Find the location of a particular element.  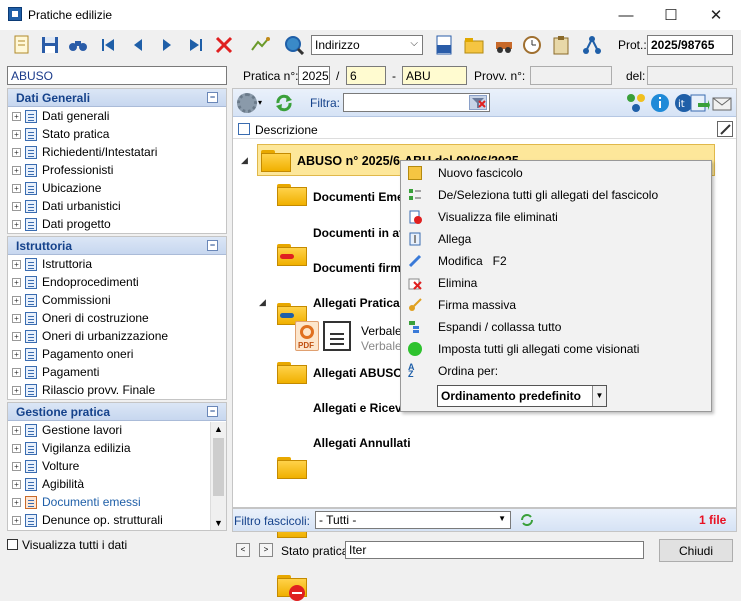

pratica-code-input: ABU is located at coordinates (434, 75).